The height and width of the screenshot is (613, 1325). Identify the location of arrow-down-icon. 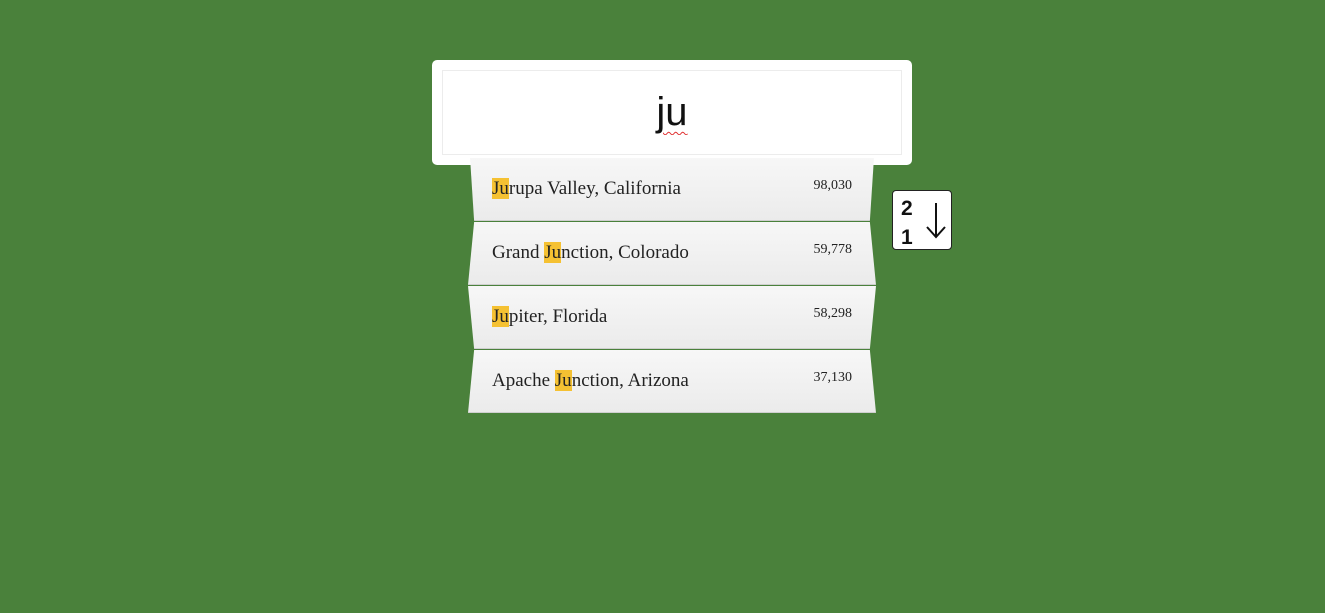
(936, 221).